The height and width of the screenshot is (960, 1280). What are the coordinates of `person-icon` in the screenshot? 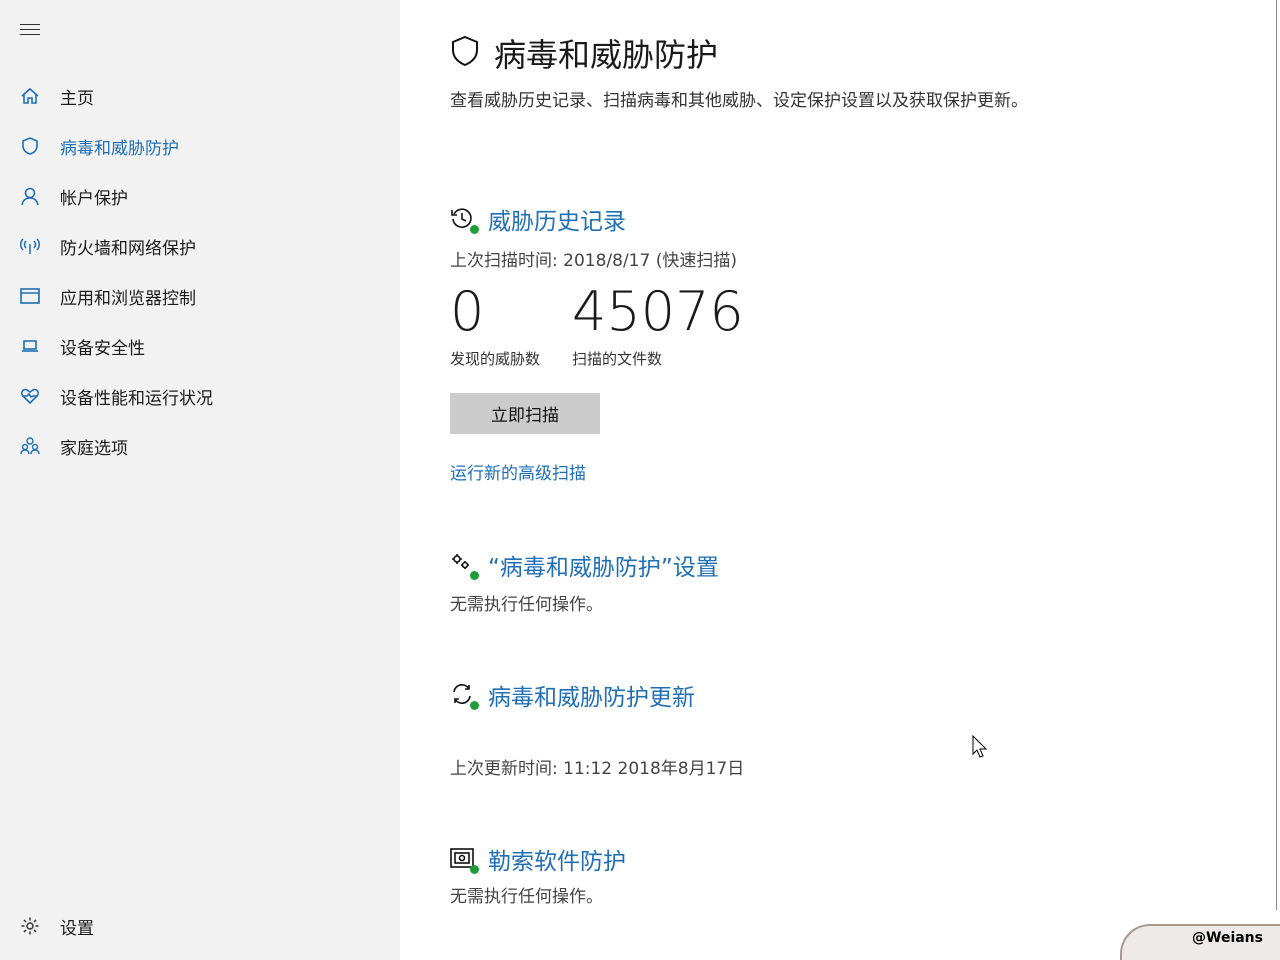 It's located at (30, 196).